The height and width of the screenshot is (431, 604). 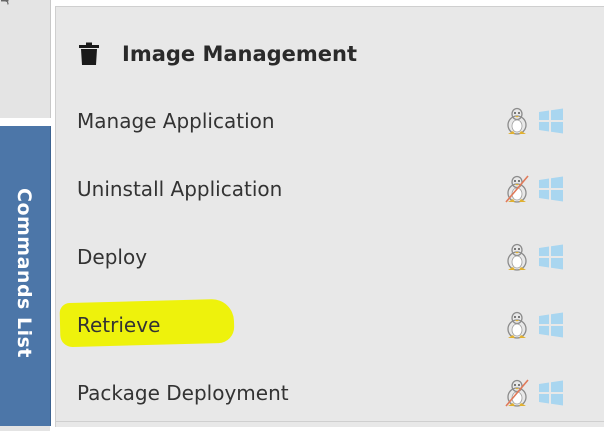 I want to click on panel-header: Image Management, so click(x=217, y=54).